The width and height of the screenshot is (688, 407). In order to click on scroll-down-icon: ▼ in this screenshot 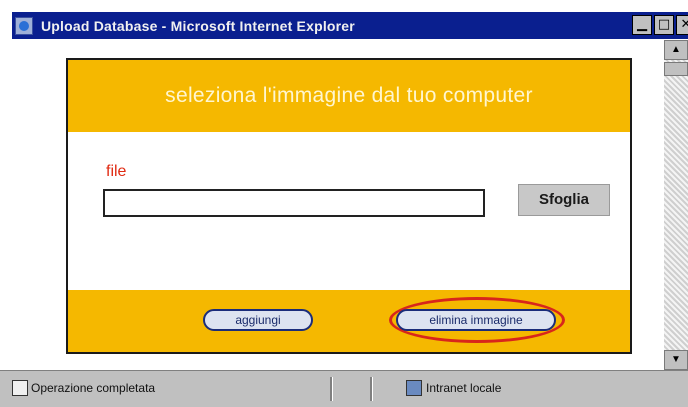, I will do `click(676, 360)`.